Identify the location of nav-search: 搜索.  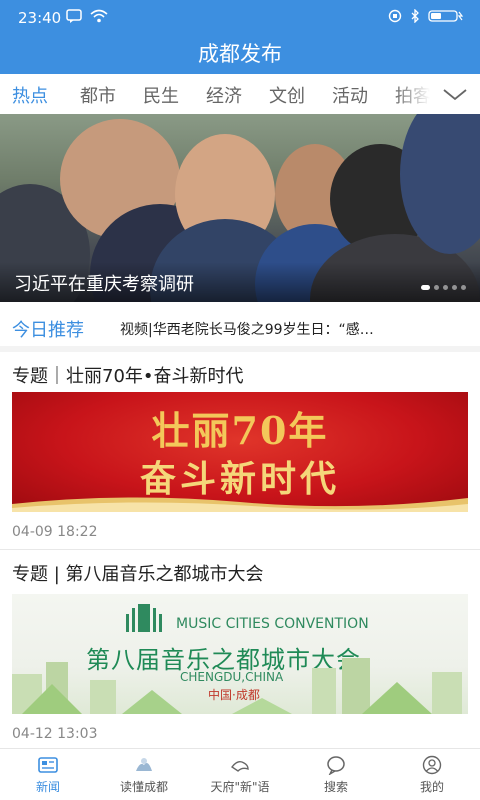
(336, 774).